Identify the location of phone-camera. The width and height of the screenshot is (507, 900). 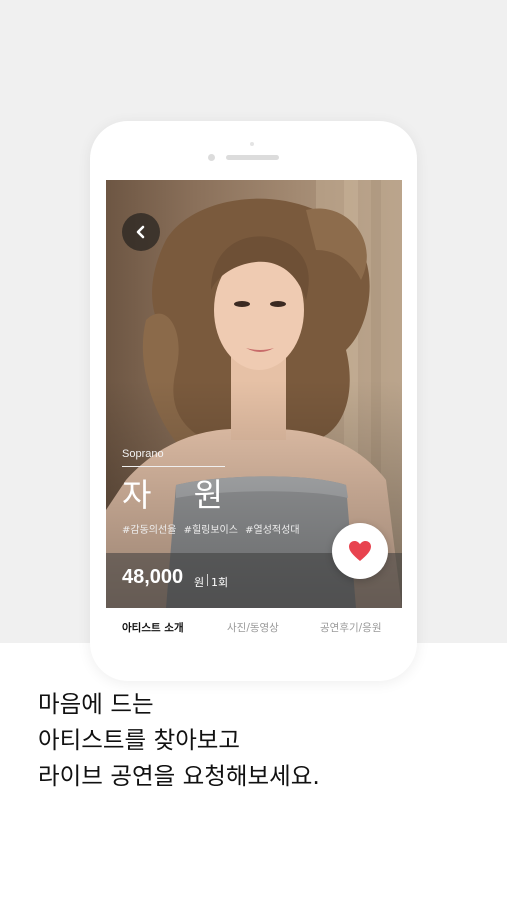
(211, 157).